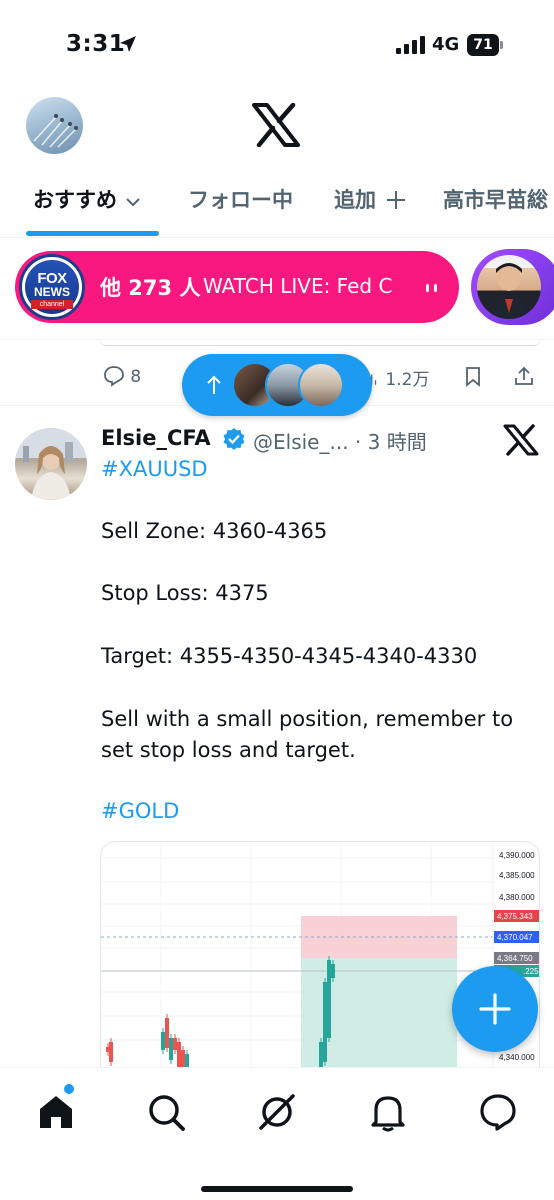  What do you see at coordinates (114, 376) in the screenshot?
I see `reply-icon` at bounding box center [114, 376].